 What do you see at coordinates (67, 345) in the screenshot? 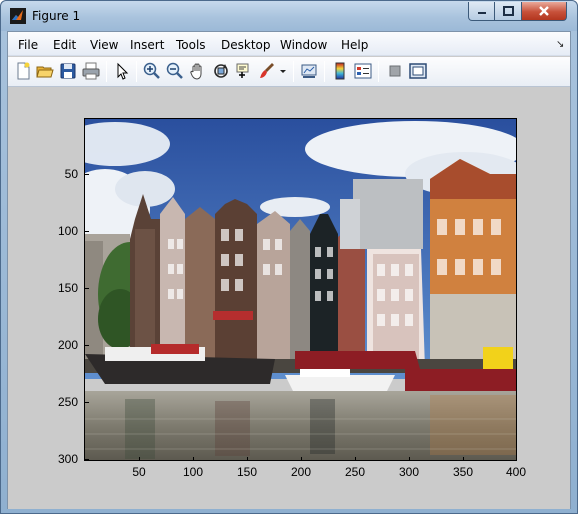
I see `y-tick-label: 200` at bounding box center [67, 345].